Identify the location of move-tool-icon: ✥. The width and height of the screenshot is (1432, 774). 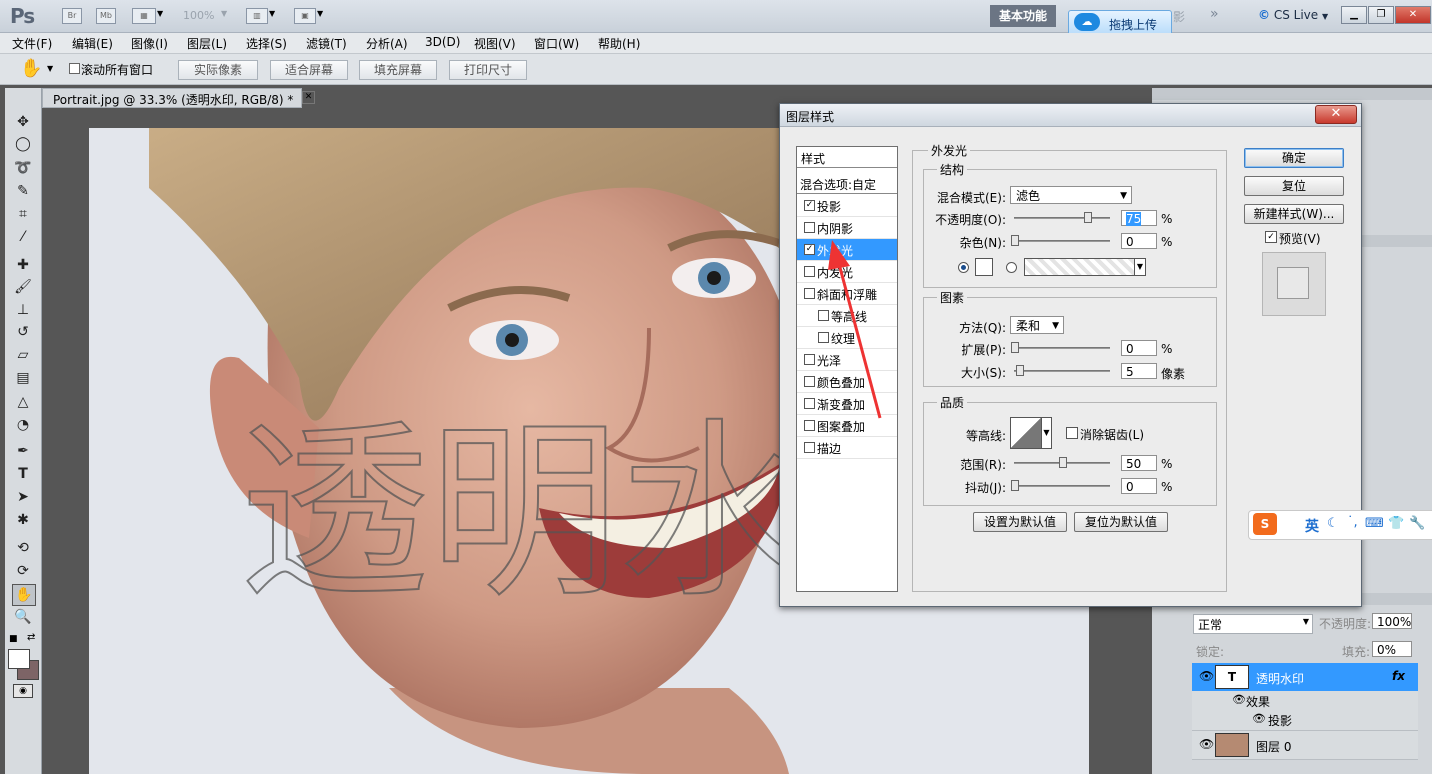
(23, 122).